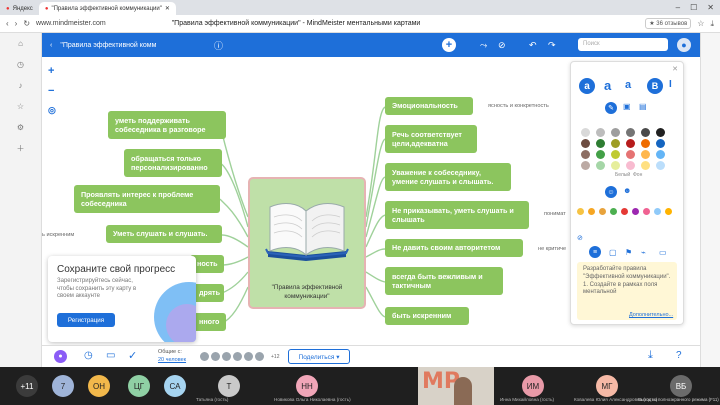  What do you see at coordinates (26, 23) in the screenshot?
I see `reload-icon: ↻` at bounding box center [26, 23].